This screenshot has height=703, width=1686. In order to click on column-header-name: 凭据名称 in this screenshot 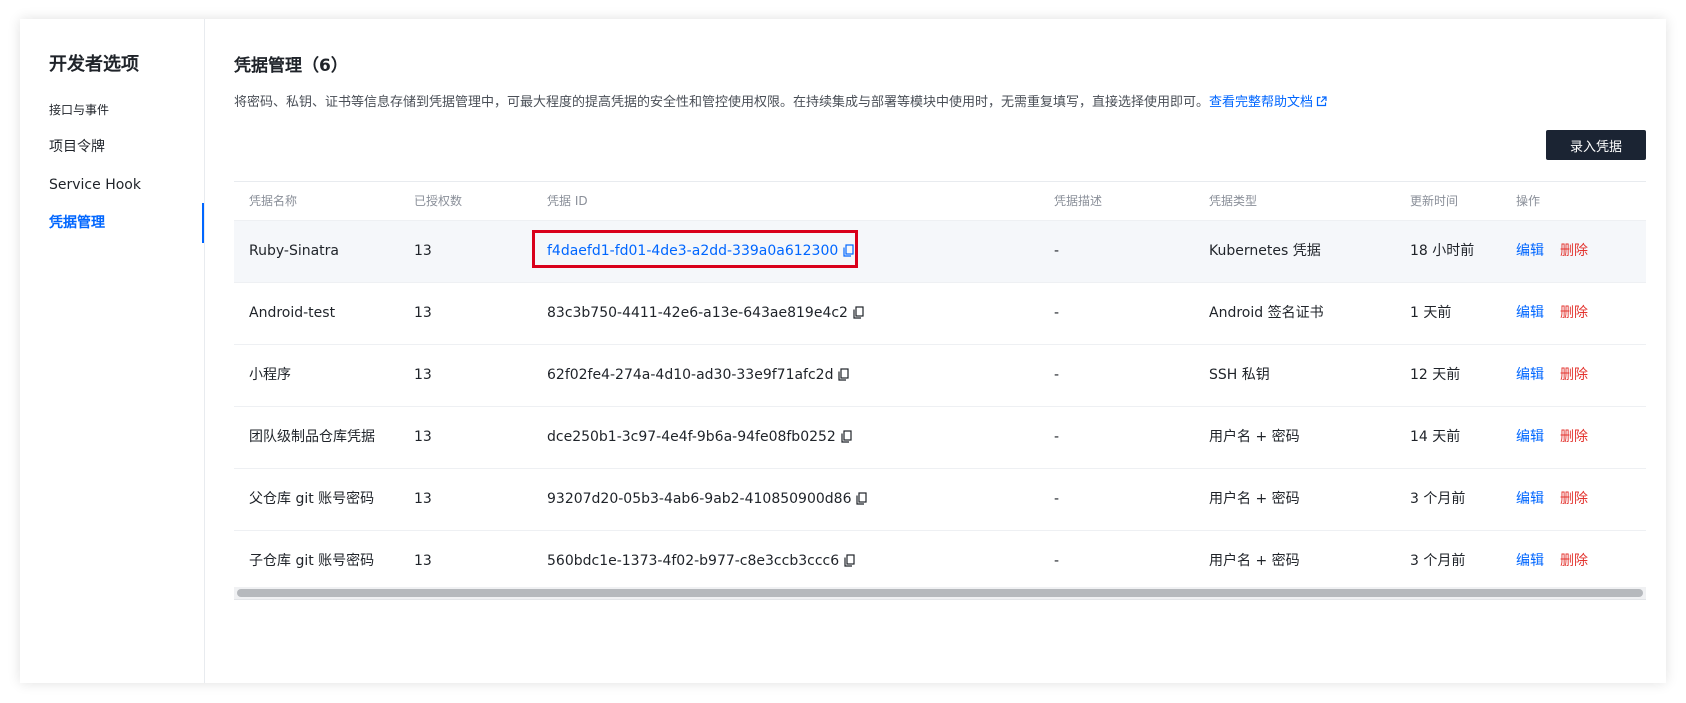, I will do `click(273, 201)`.